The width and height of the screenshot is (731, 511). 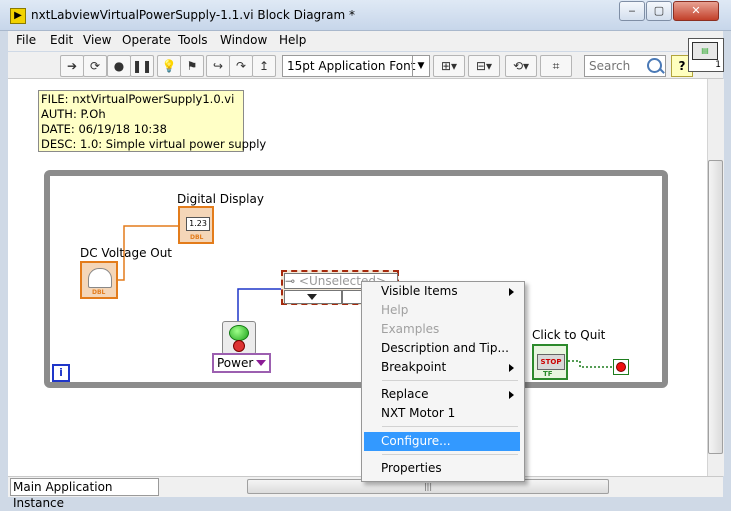 What do you see at coordinates (95, 66) in the screenshot?
I see `run-continuously-button: ⟳` at bounding box center [95, 66].